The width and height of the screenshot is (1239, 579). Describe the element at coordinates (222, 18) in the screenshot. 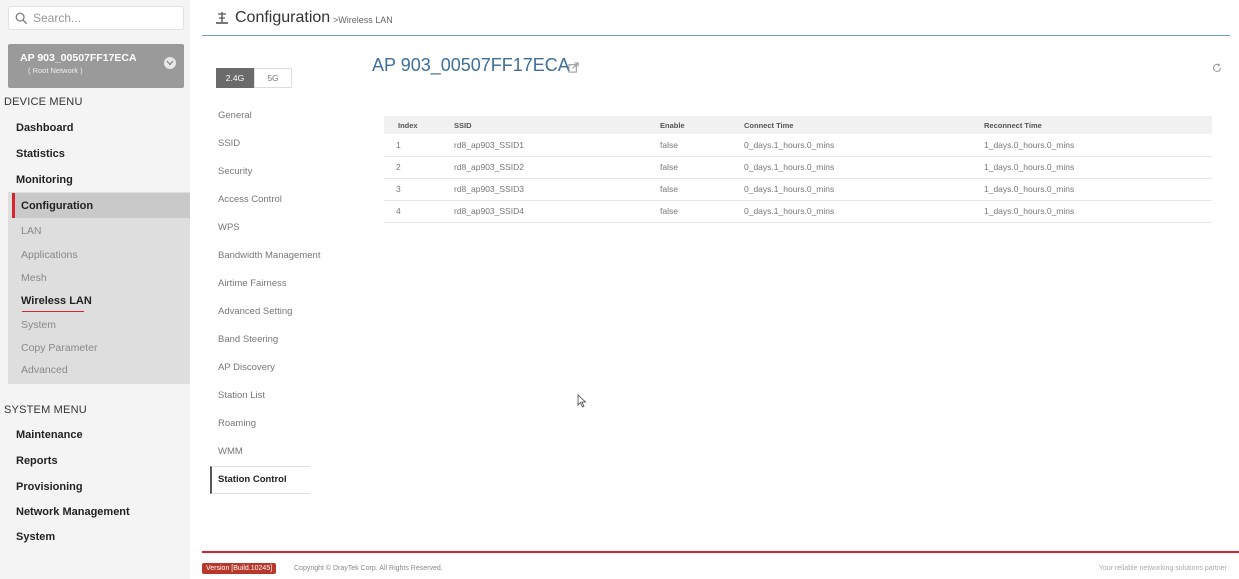

I see `configuration-icon` at that location.